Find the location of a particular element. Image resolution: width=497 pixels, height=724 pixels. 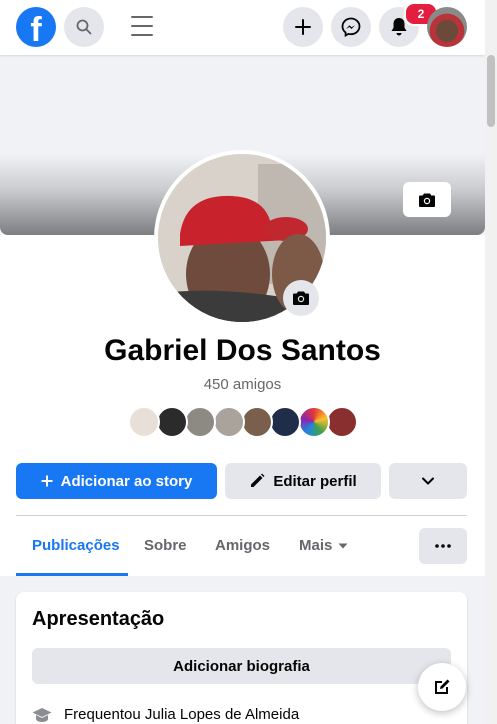

graduation-cap-icon is located at coordinates (42, 715).